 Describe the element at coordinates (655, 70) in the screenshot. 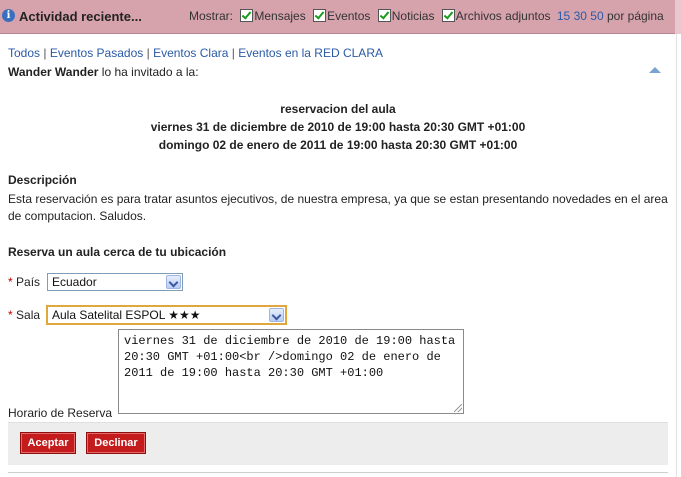

I see `collapse-arrow-icon` at that location.